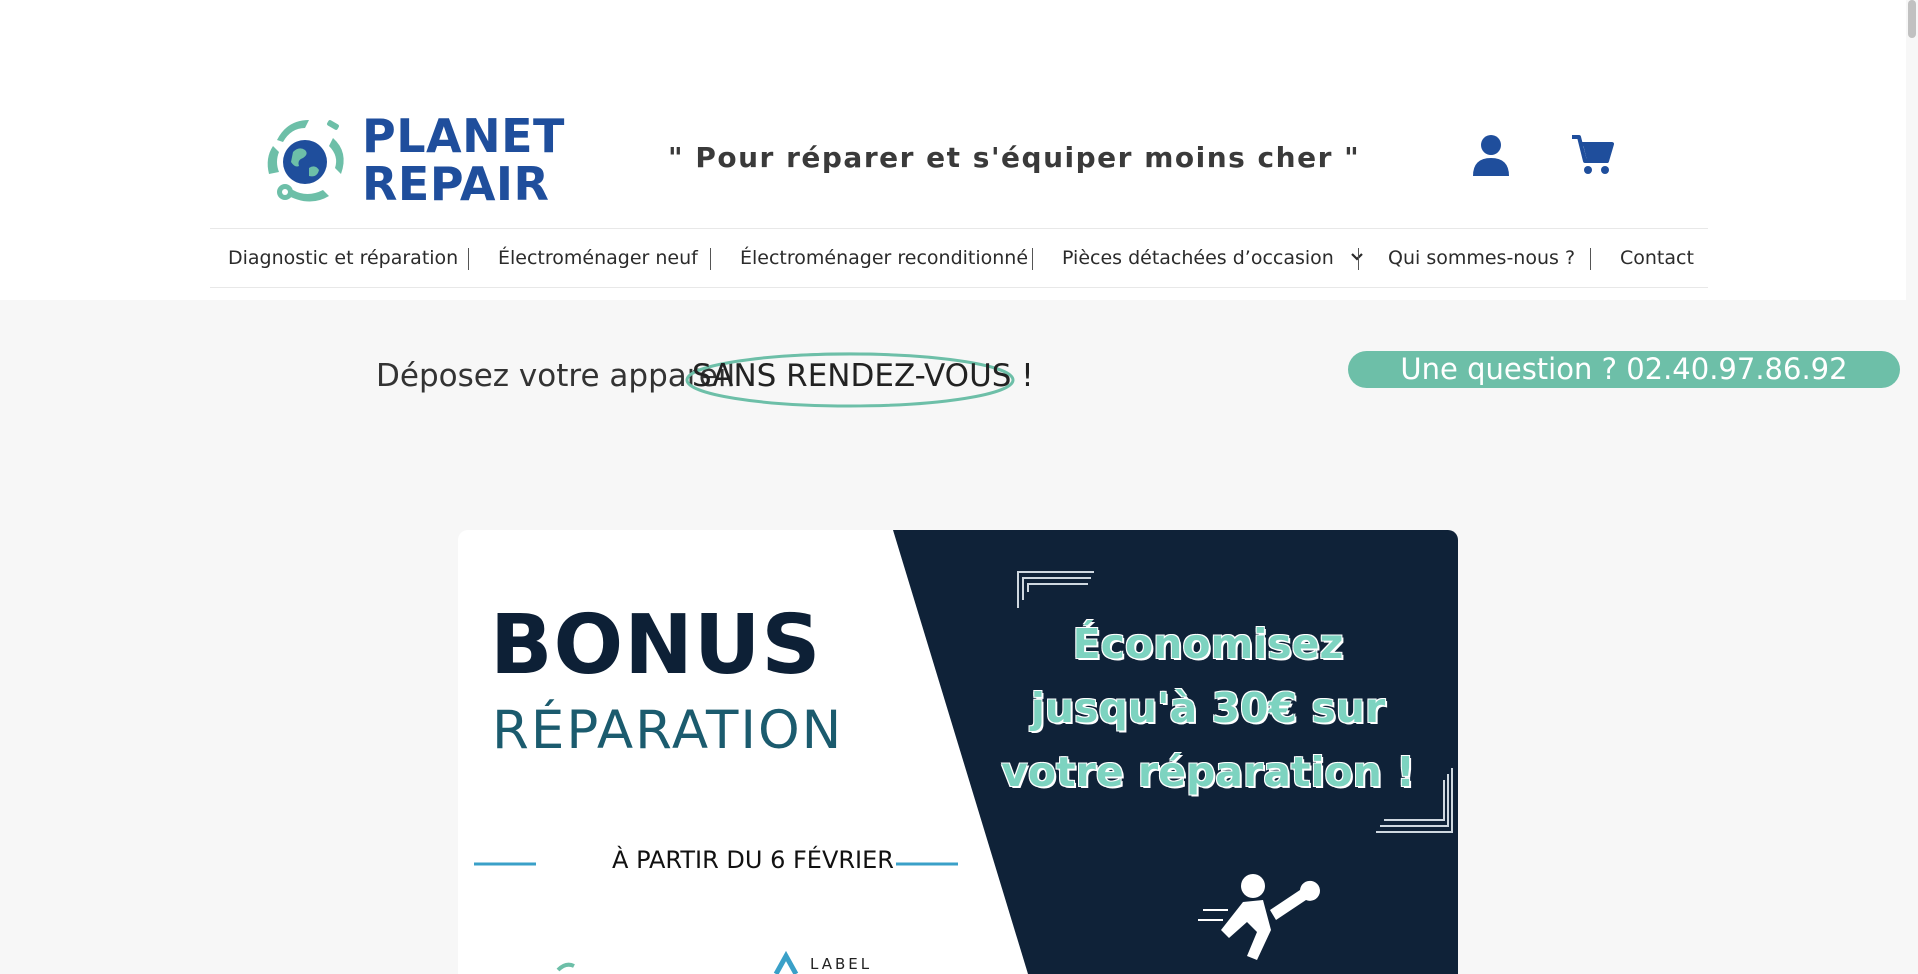 This screenshot has height=974, width=1918. I want to click on nav-item-pieces-label: Pièces détachées d’occasion, so click(1198, 258).